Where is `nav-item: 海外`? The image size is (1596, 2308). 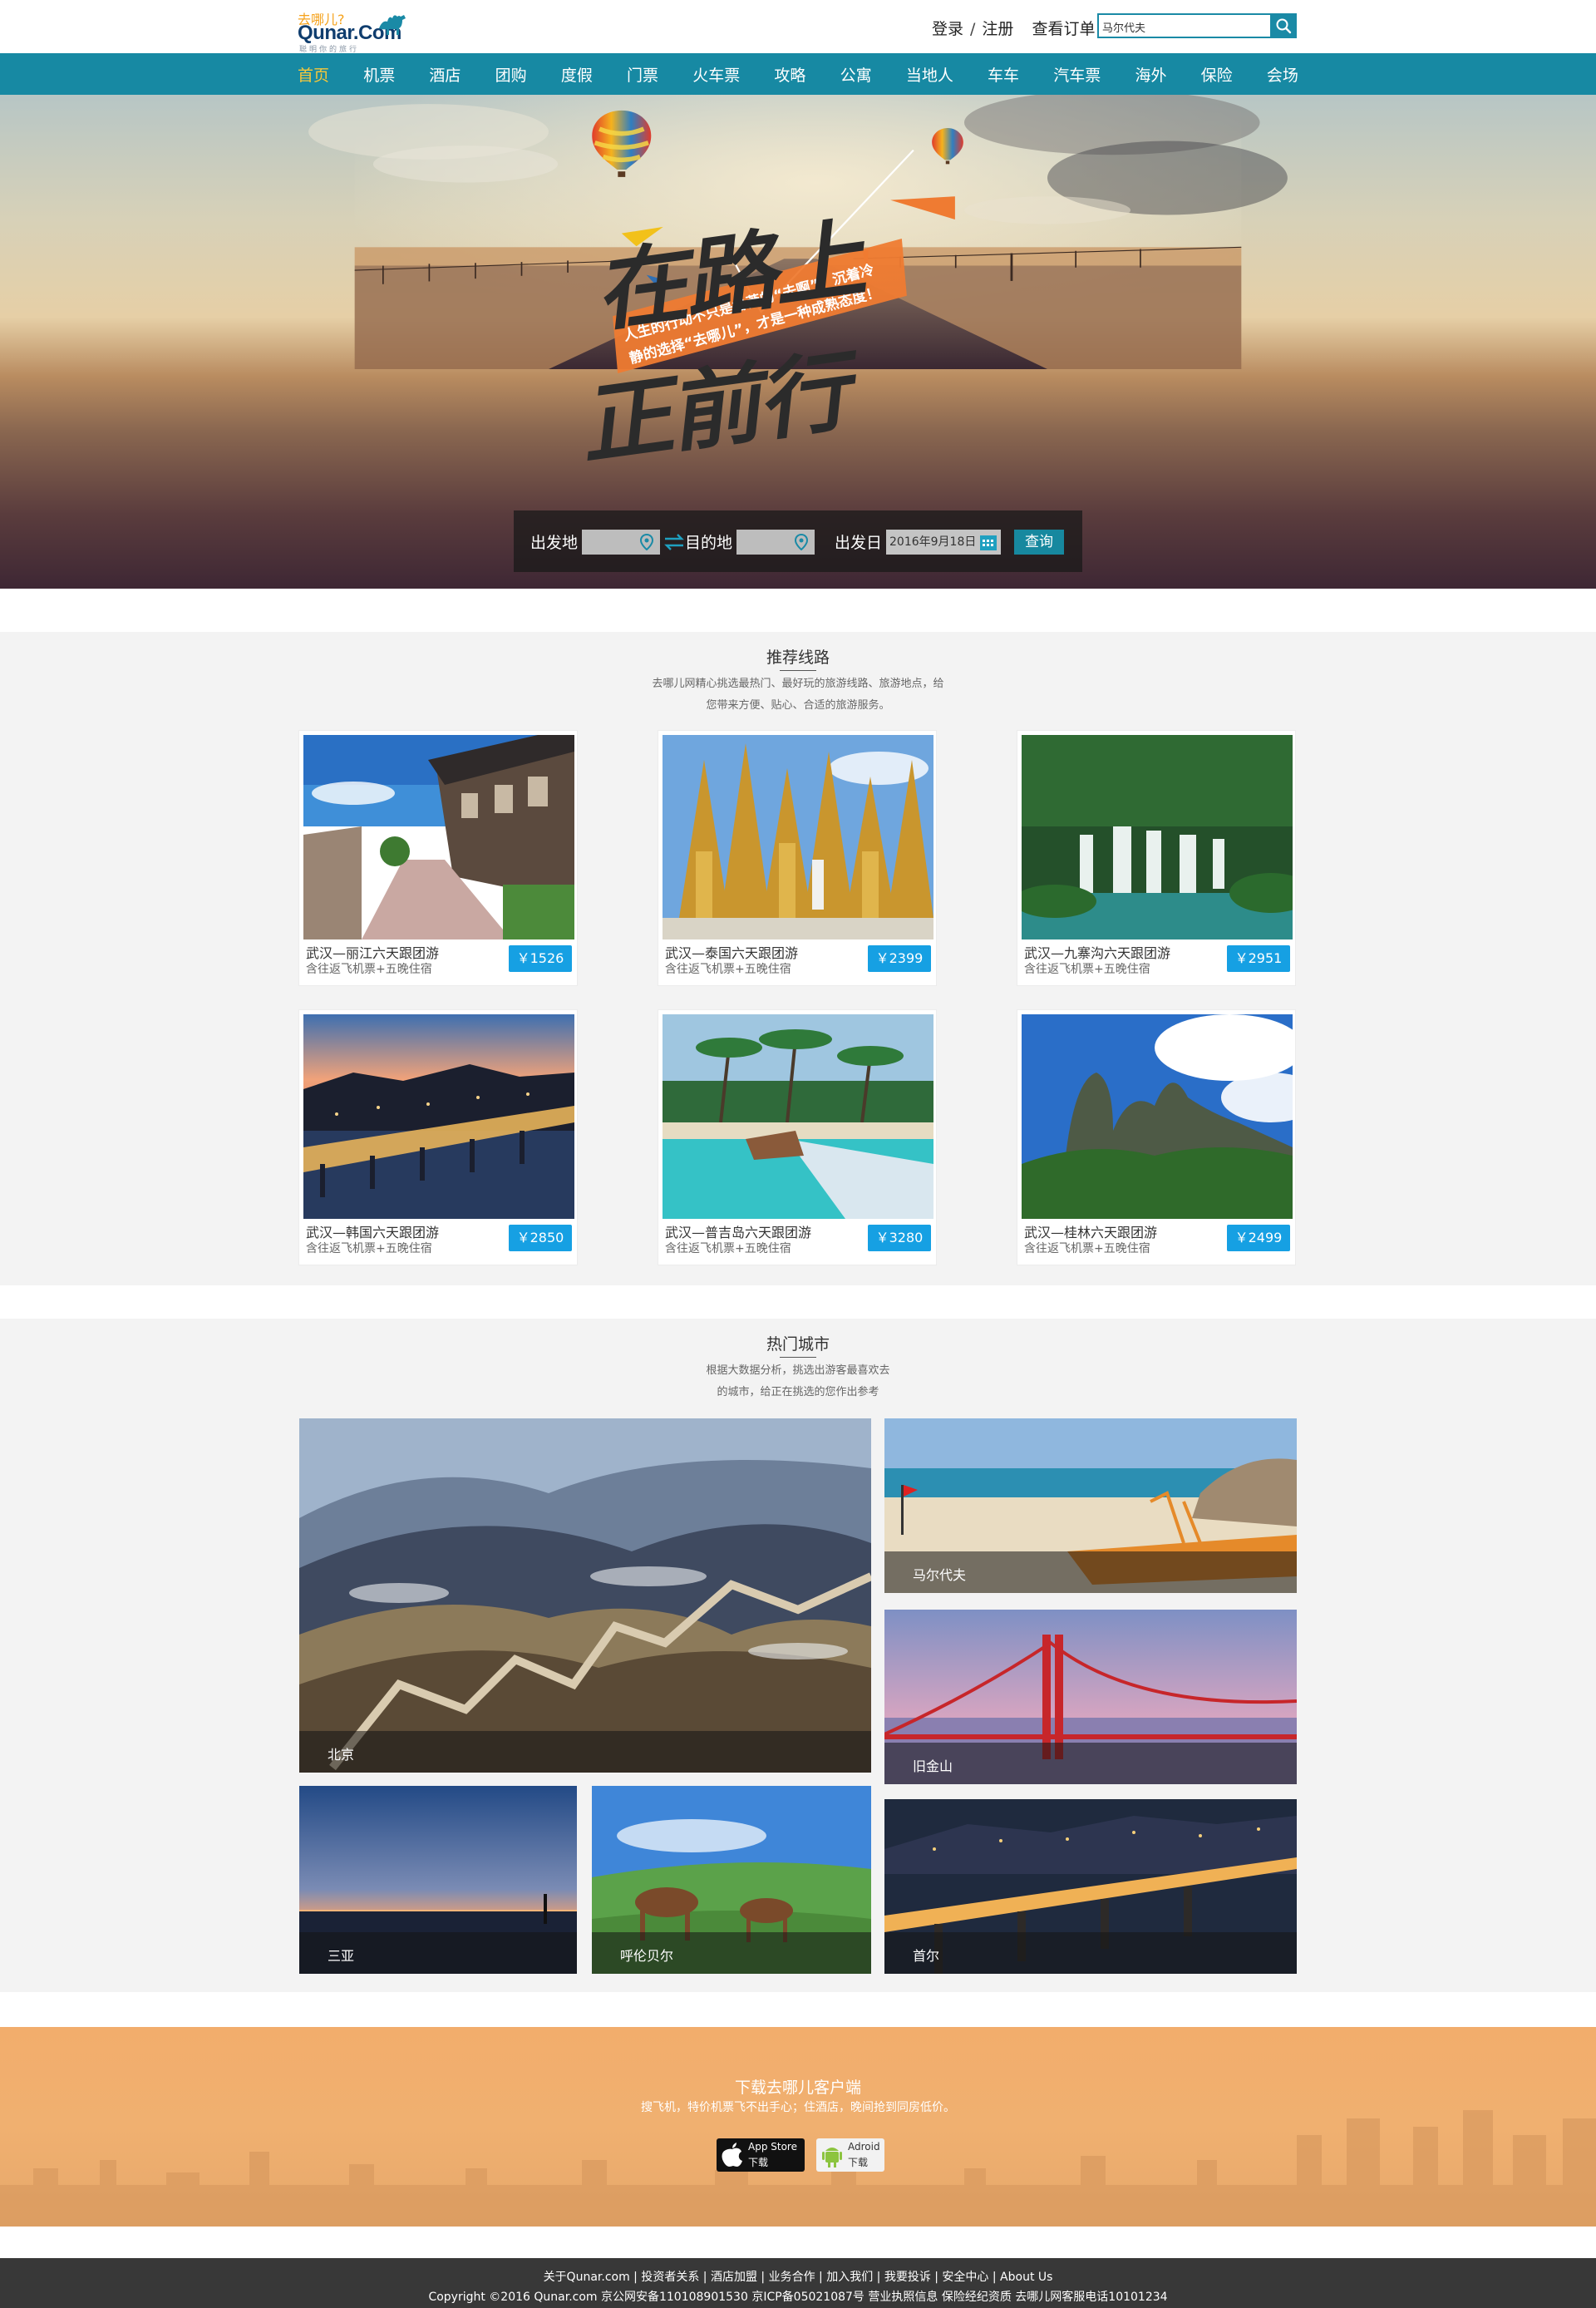 nav-item: 海外 is located at coordinates (1150, 75).